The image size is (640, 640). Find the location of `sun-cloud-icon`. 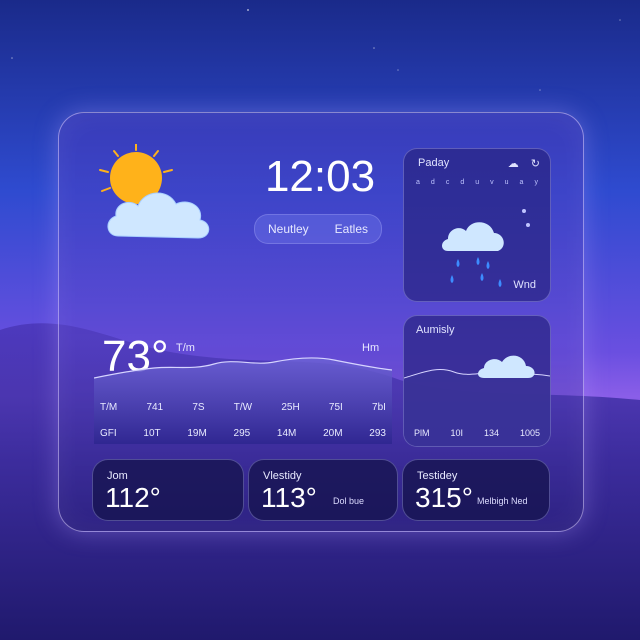

sun-cloud-icon is located at coordinates (154, 191).